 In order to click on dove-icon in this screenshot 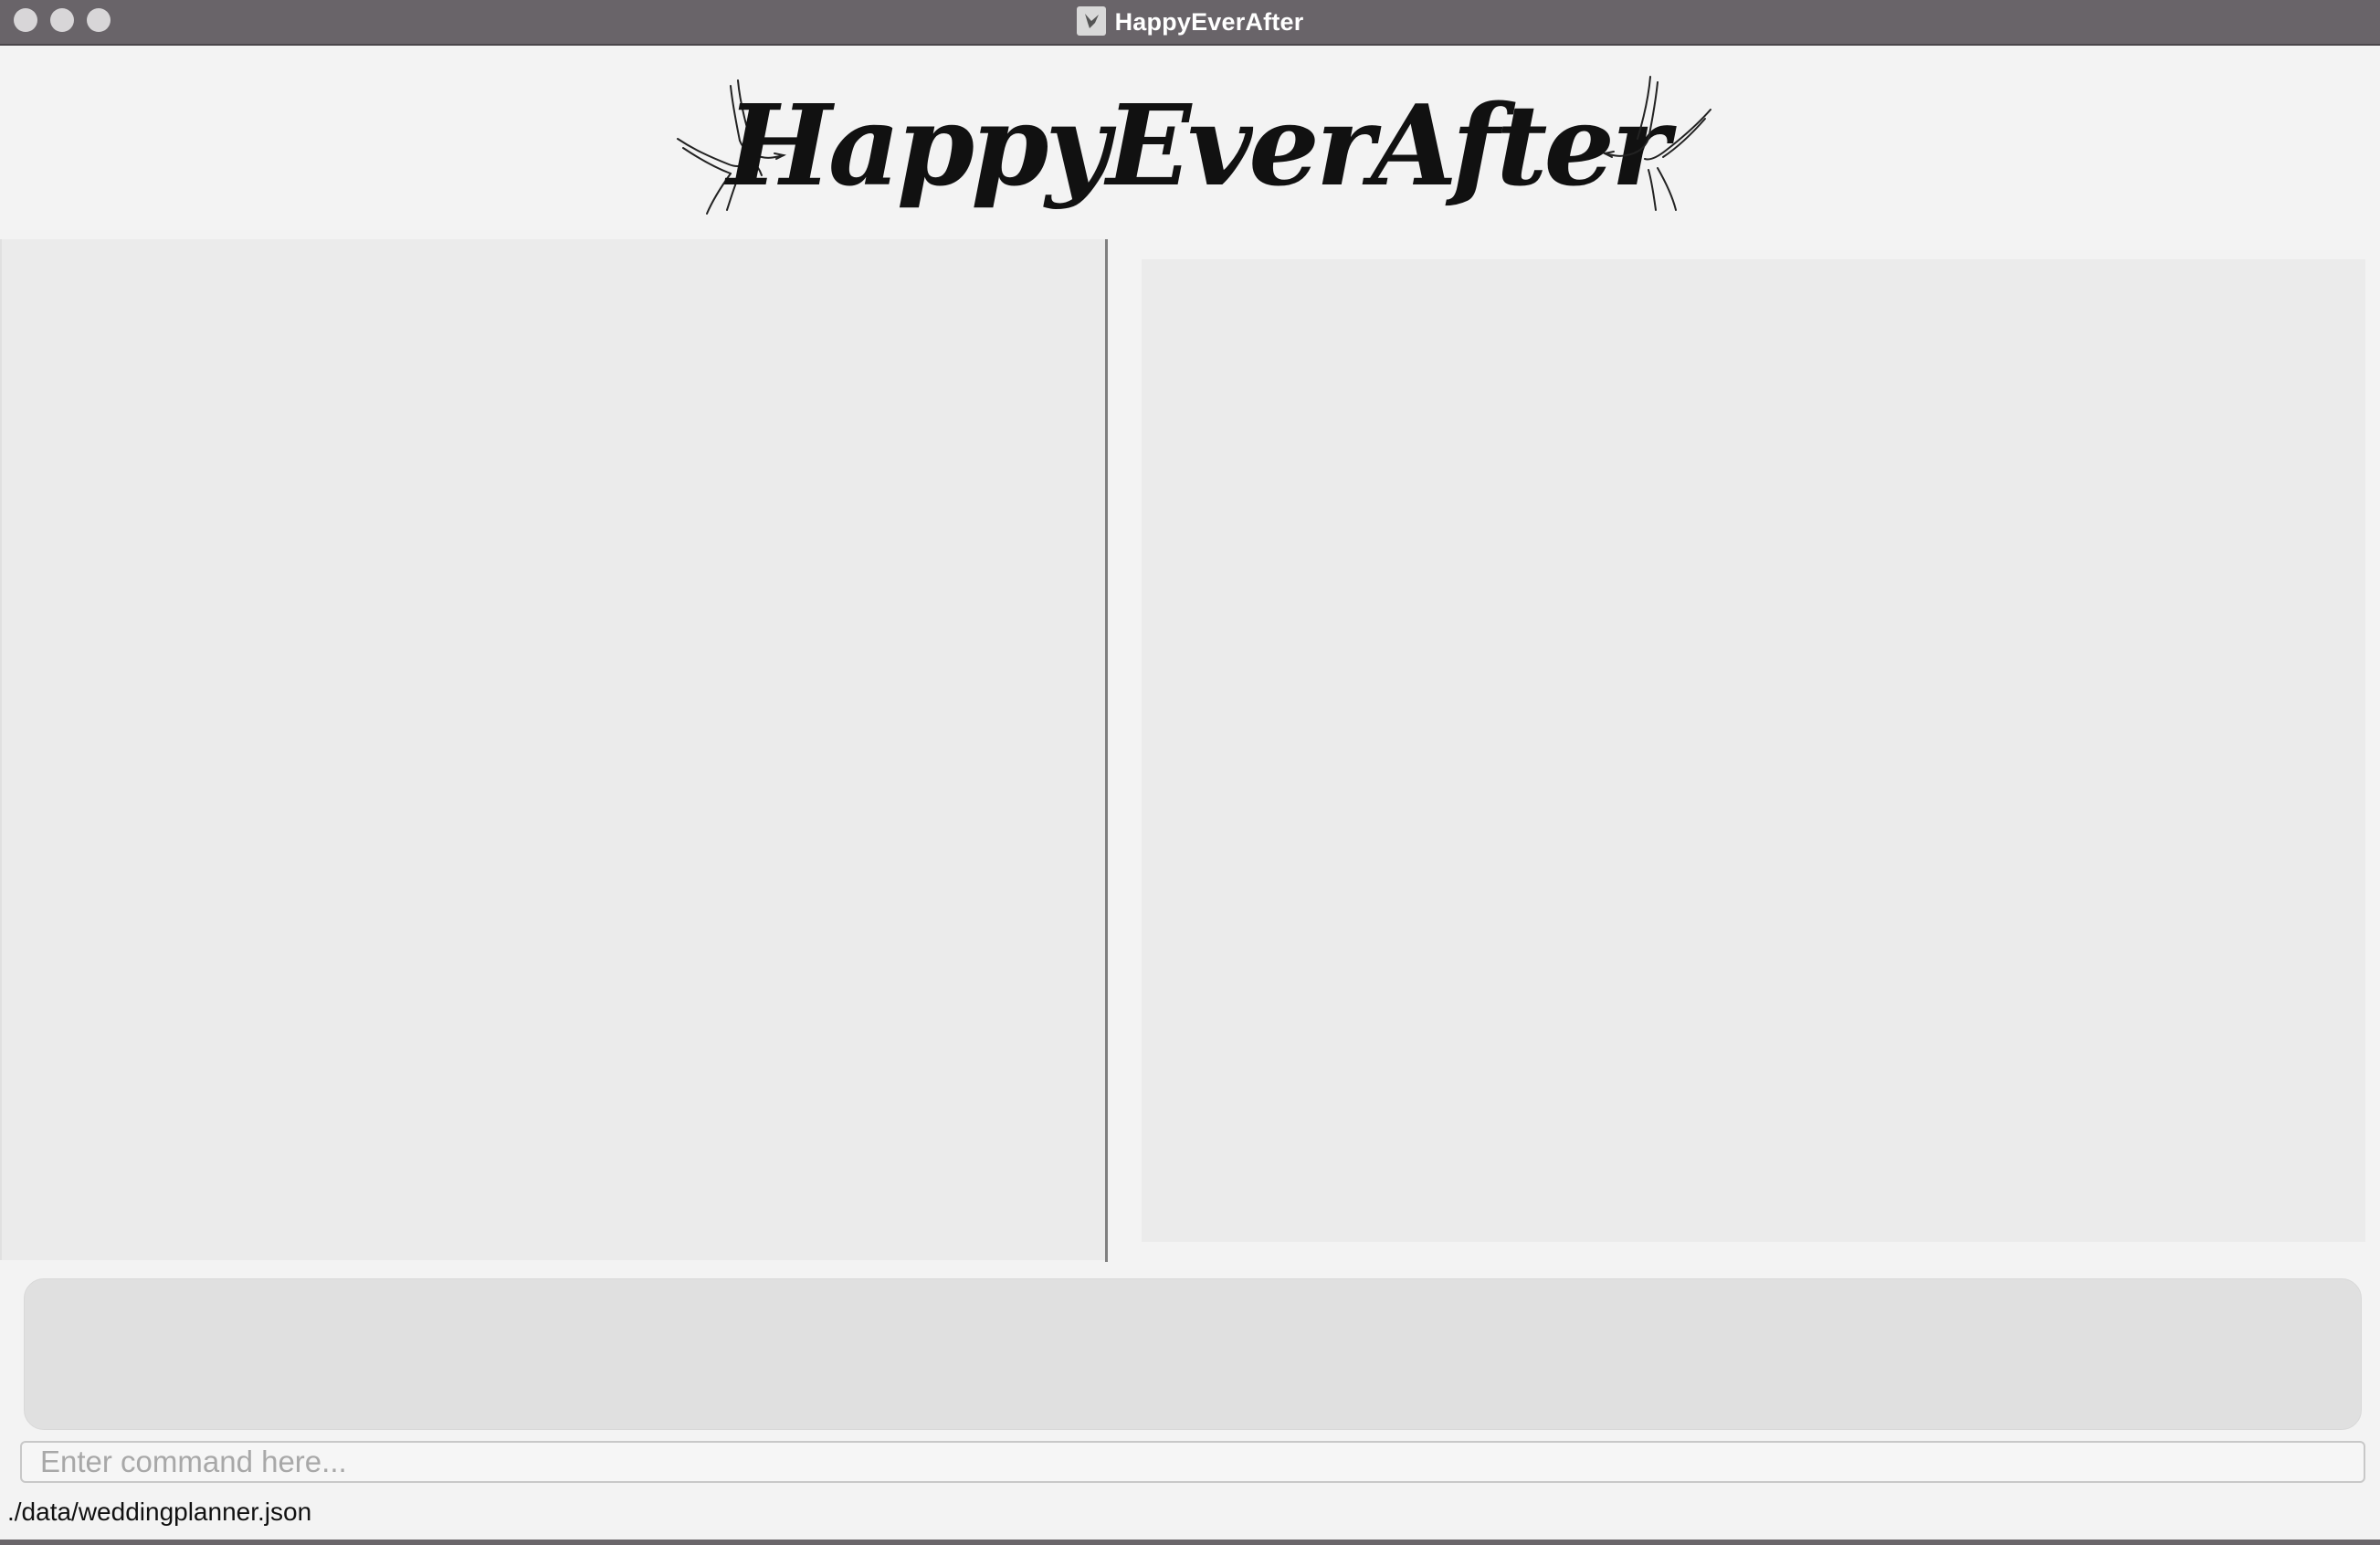, I will do `click(1656, 143)`.